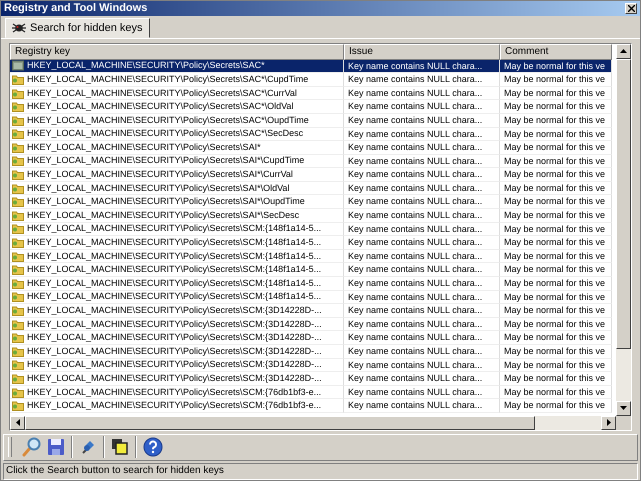 The height and width of the screenshot is (481, 641). What do you see at coordinates (313, 189) in the screenshot?
I see `table-row: HKEY_LOCAL_MACHINE\SECURITY\Policy\Secrets\SAI*\OldVal Key name contains NULL chara... May be normal for this ve` at bounding box center [313, 189].